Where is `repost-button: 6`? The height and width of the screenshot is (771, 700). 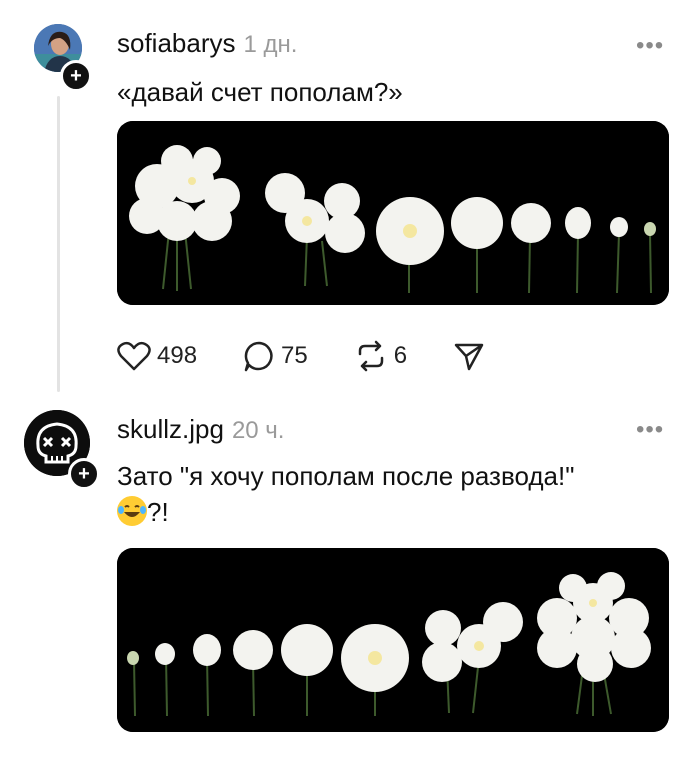
repost-button: 6 is located at coordinates (380, 356).